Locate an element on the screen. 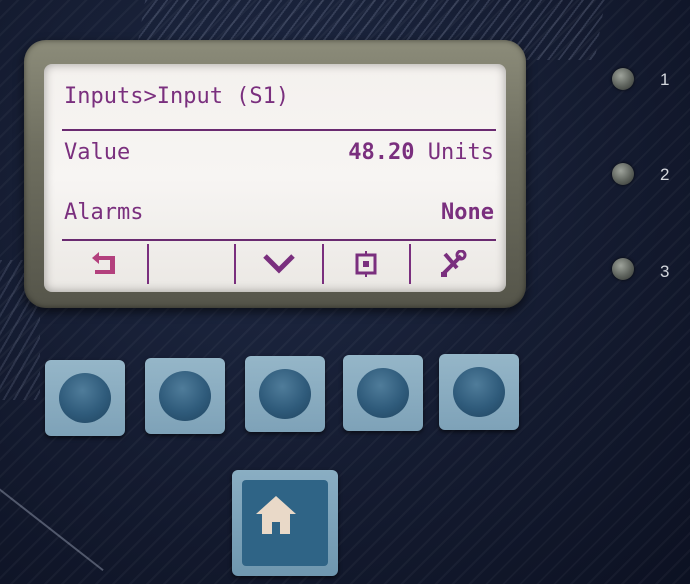 The image size is (690, 584). home-button is located at coordinates (285, 523).